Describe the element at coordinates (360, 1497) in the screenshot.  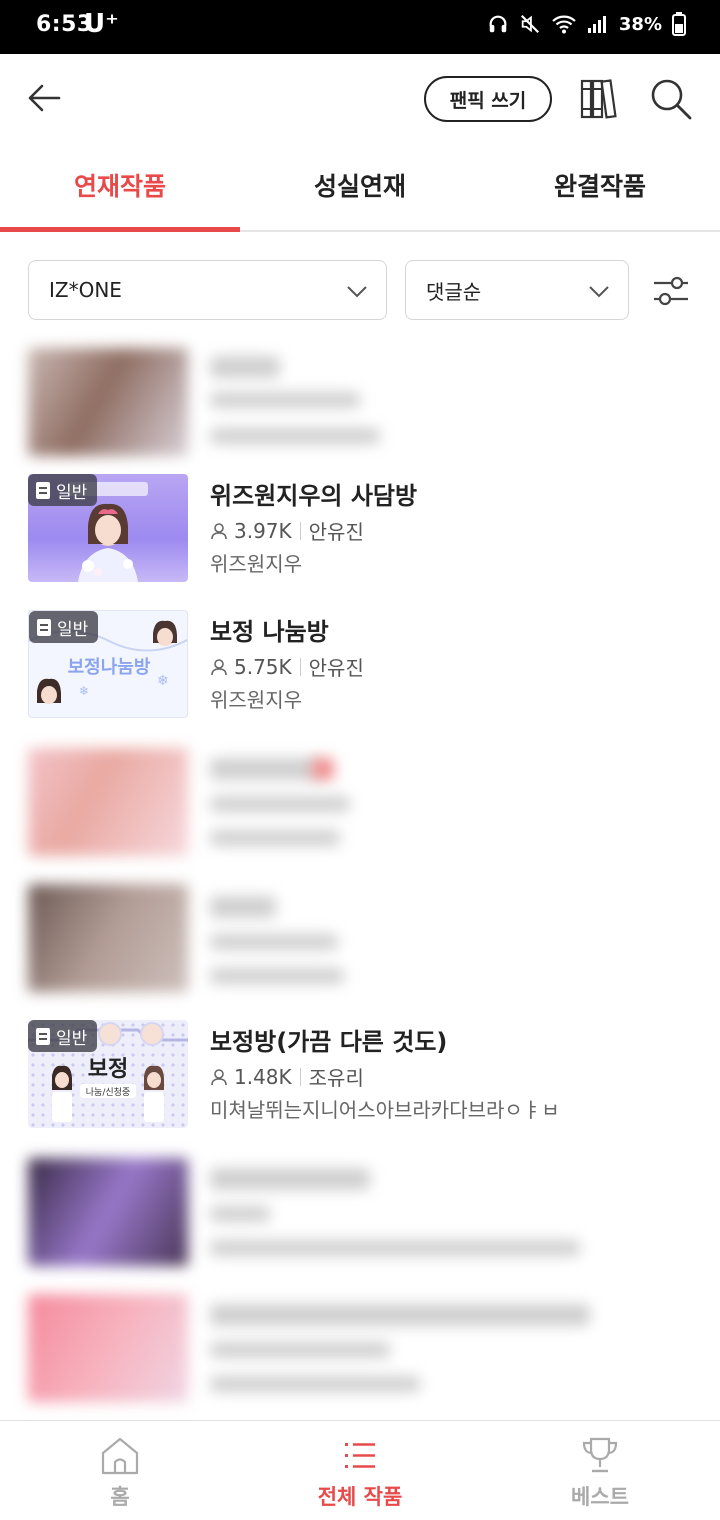
I see `nav-all-works-label: 전체 작품` at that location.